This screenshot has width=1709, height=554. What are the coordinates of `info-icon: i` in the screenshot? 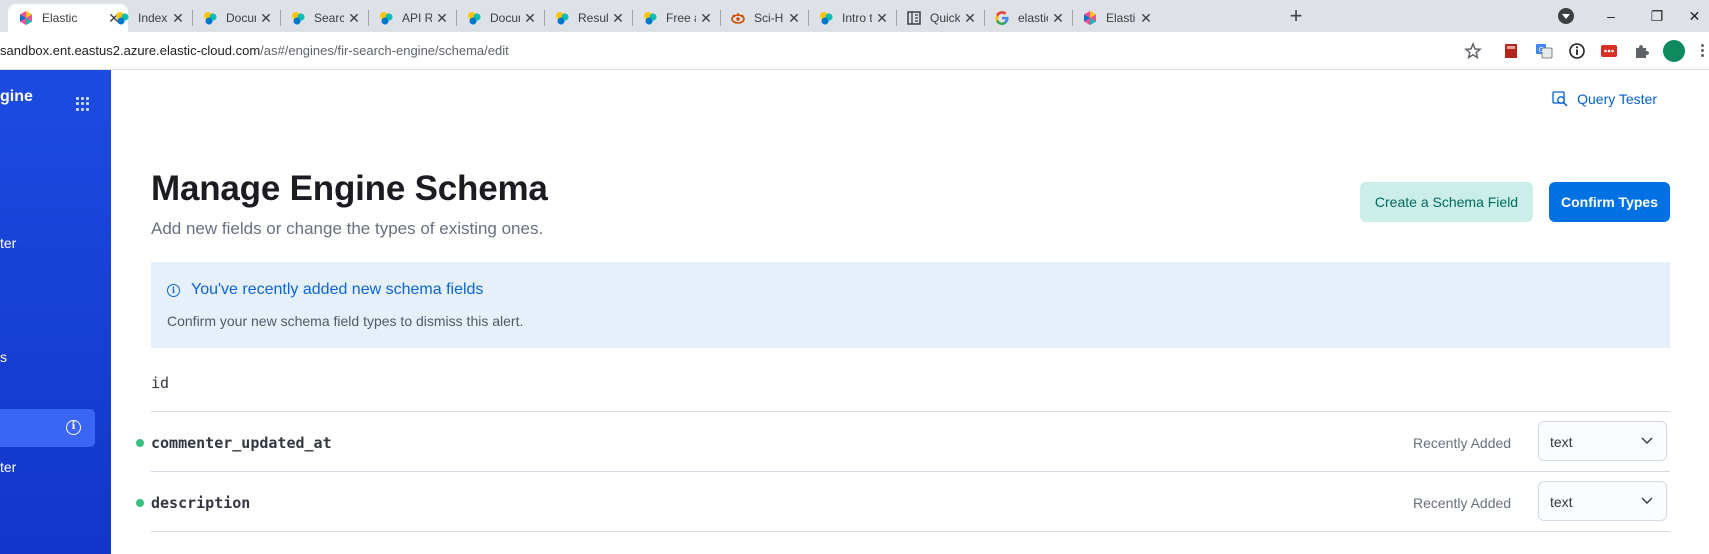 It's located at (73, 427).